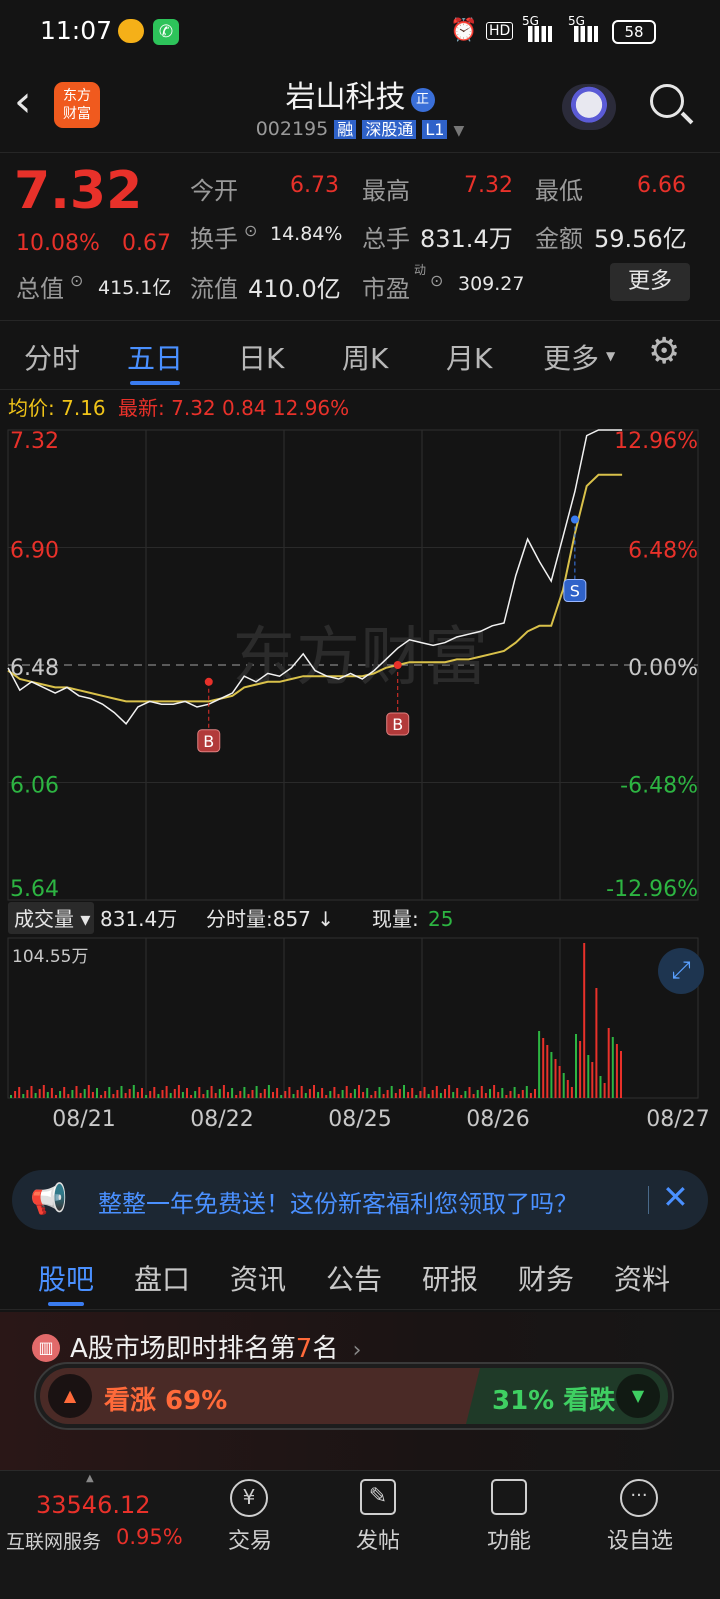  Describe the element at coordinates (77, 105) in the screenshot. I see `brand-logo: 东方 财富` at that location.